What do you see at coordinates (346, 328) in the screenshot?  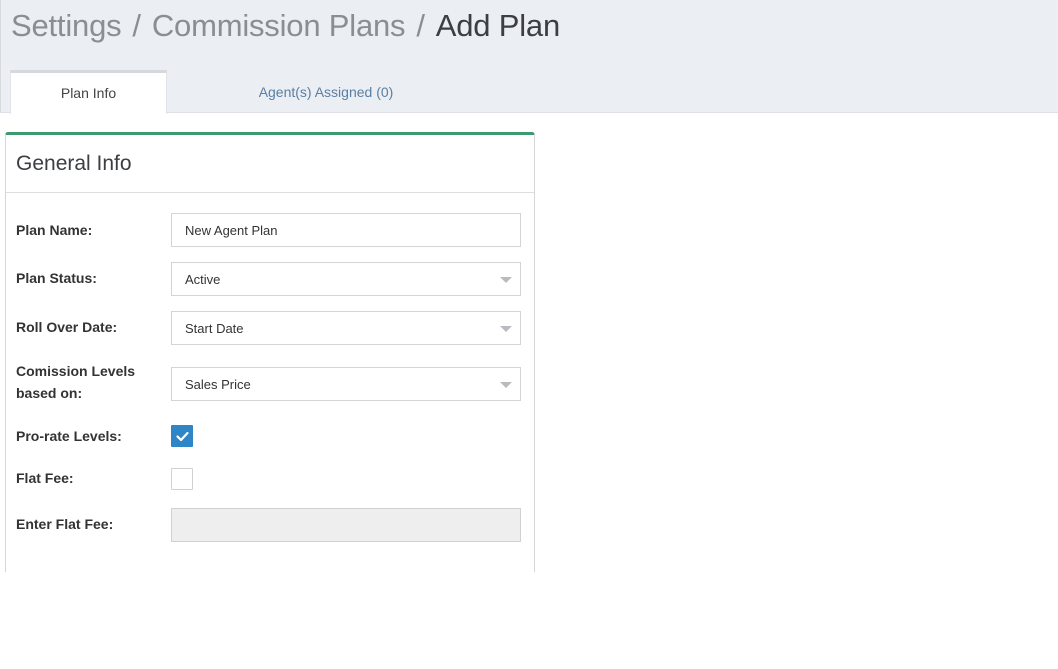 I see `roll-over-date-select: Start Date` at bounding box center [346, 328].